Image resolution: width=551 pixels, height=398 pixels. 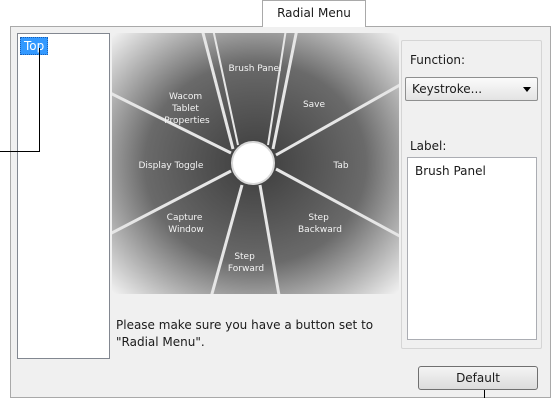 I want to click on chevron-down-icon, so click(x=527, y=89).